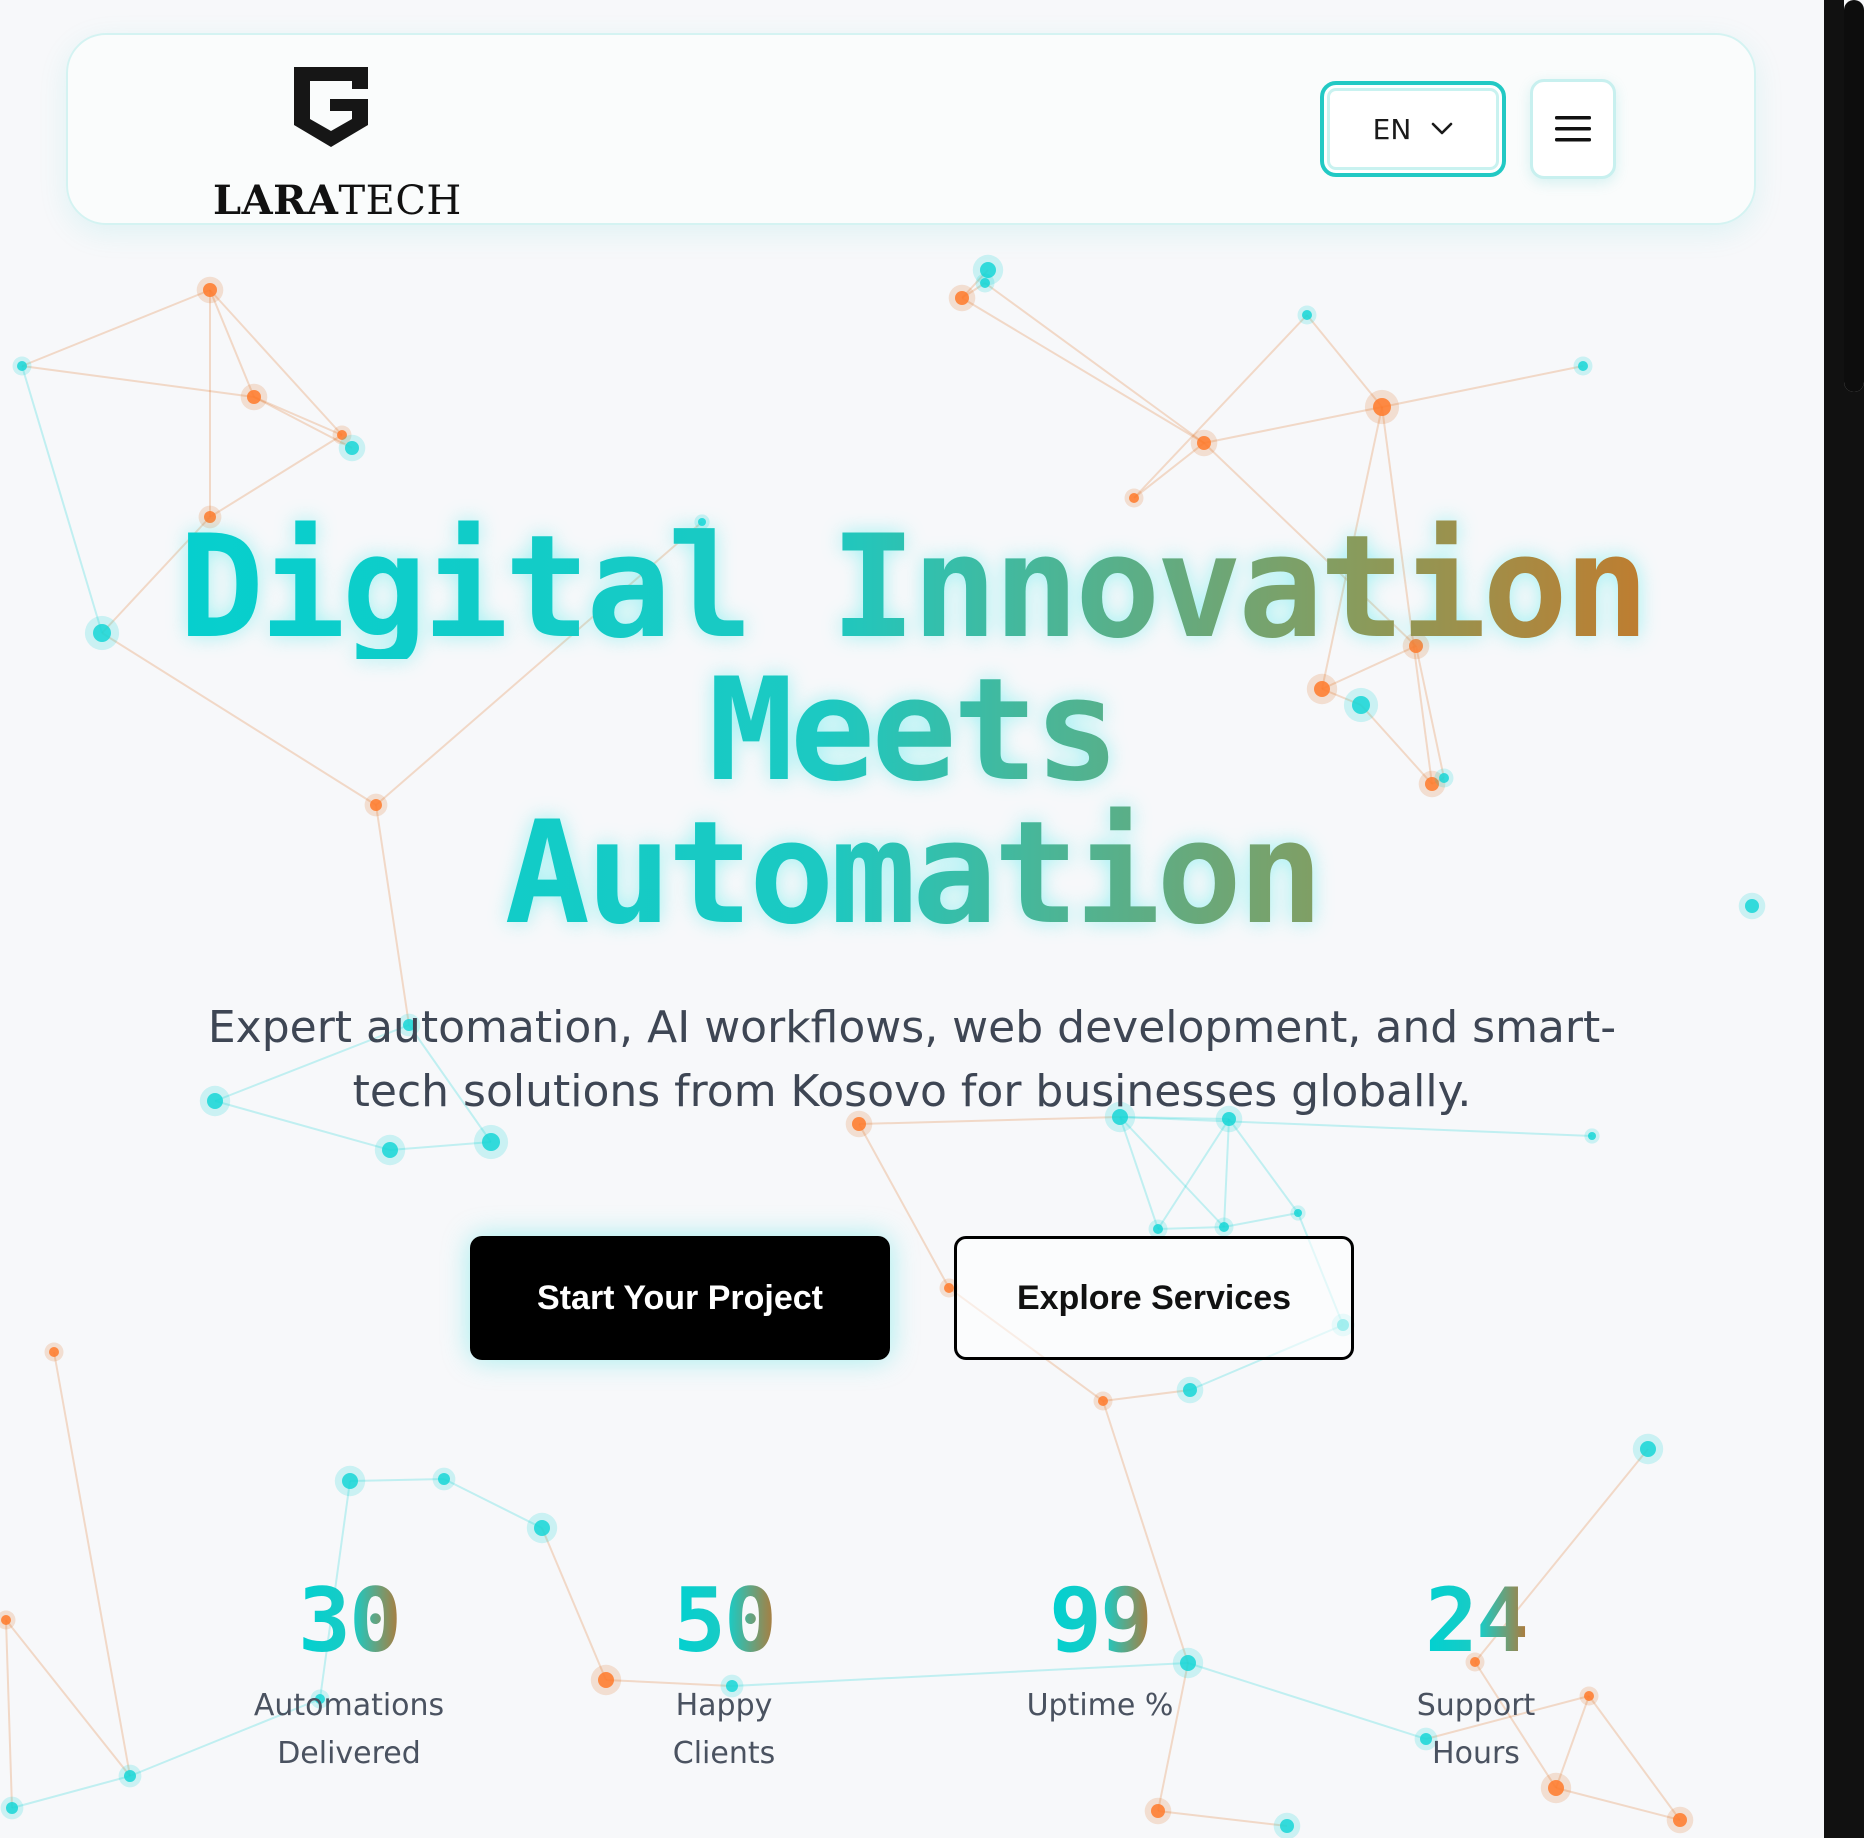 The image size is (1864, 1838). I want to click on stat-number: 50, so click(725, 1620).